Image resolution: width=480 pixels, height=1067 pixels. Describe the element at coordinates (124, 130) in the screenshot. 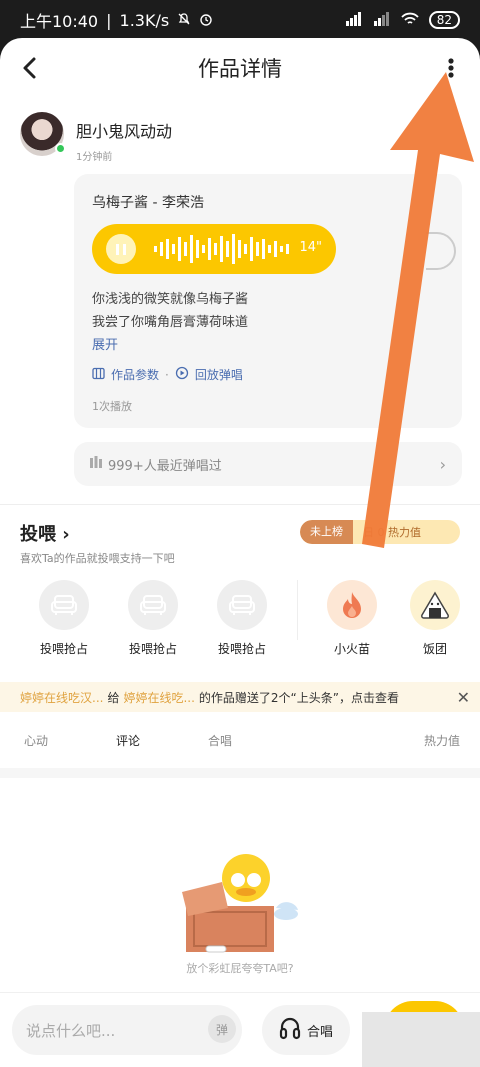

I see `author-name: 胆小鬼风动动` at that location.